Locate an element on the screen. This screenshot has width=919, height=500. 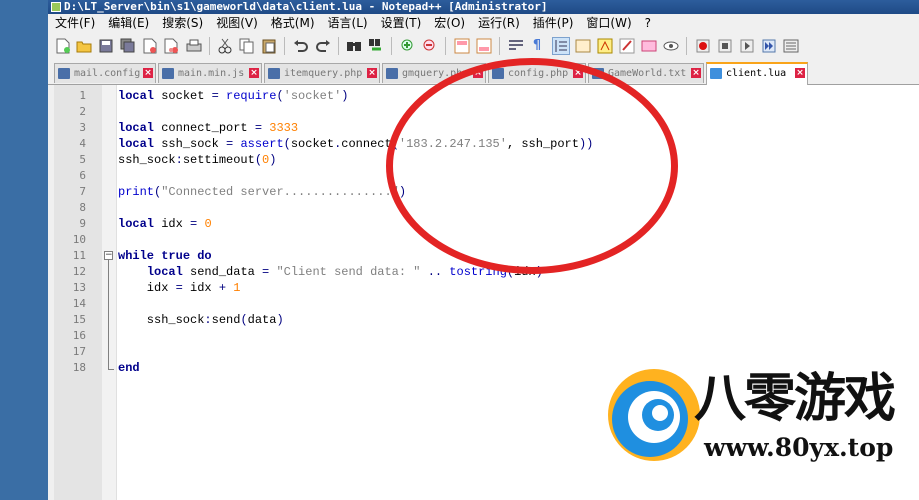
menu-search: 搜索(S) is located at coordinates (182, 23).